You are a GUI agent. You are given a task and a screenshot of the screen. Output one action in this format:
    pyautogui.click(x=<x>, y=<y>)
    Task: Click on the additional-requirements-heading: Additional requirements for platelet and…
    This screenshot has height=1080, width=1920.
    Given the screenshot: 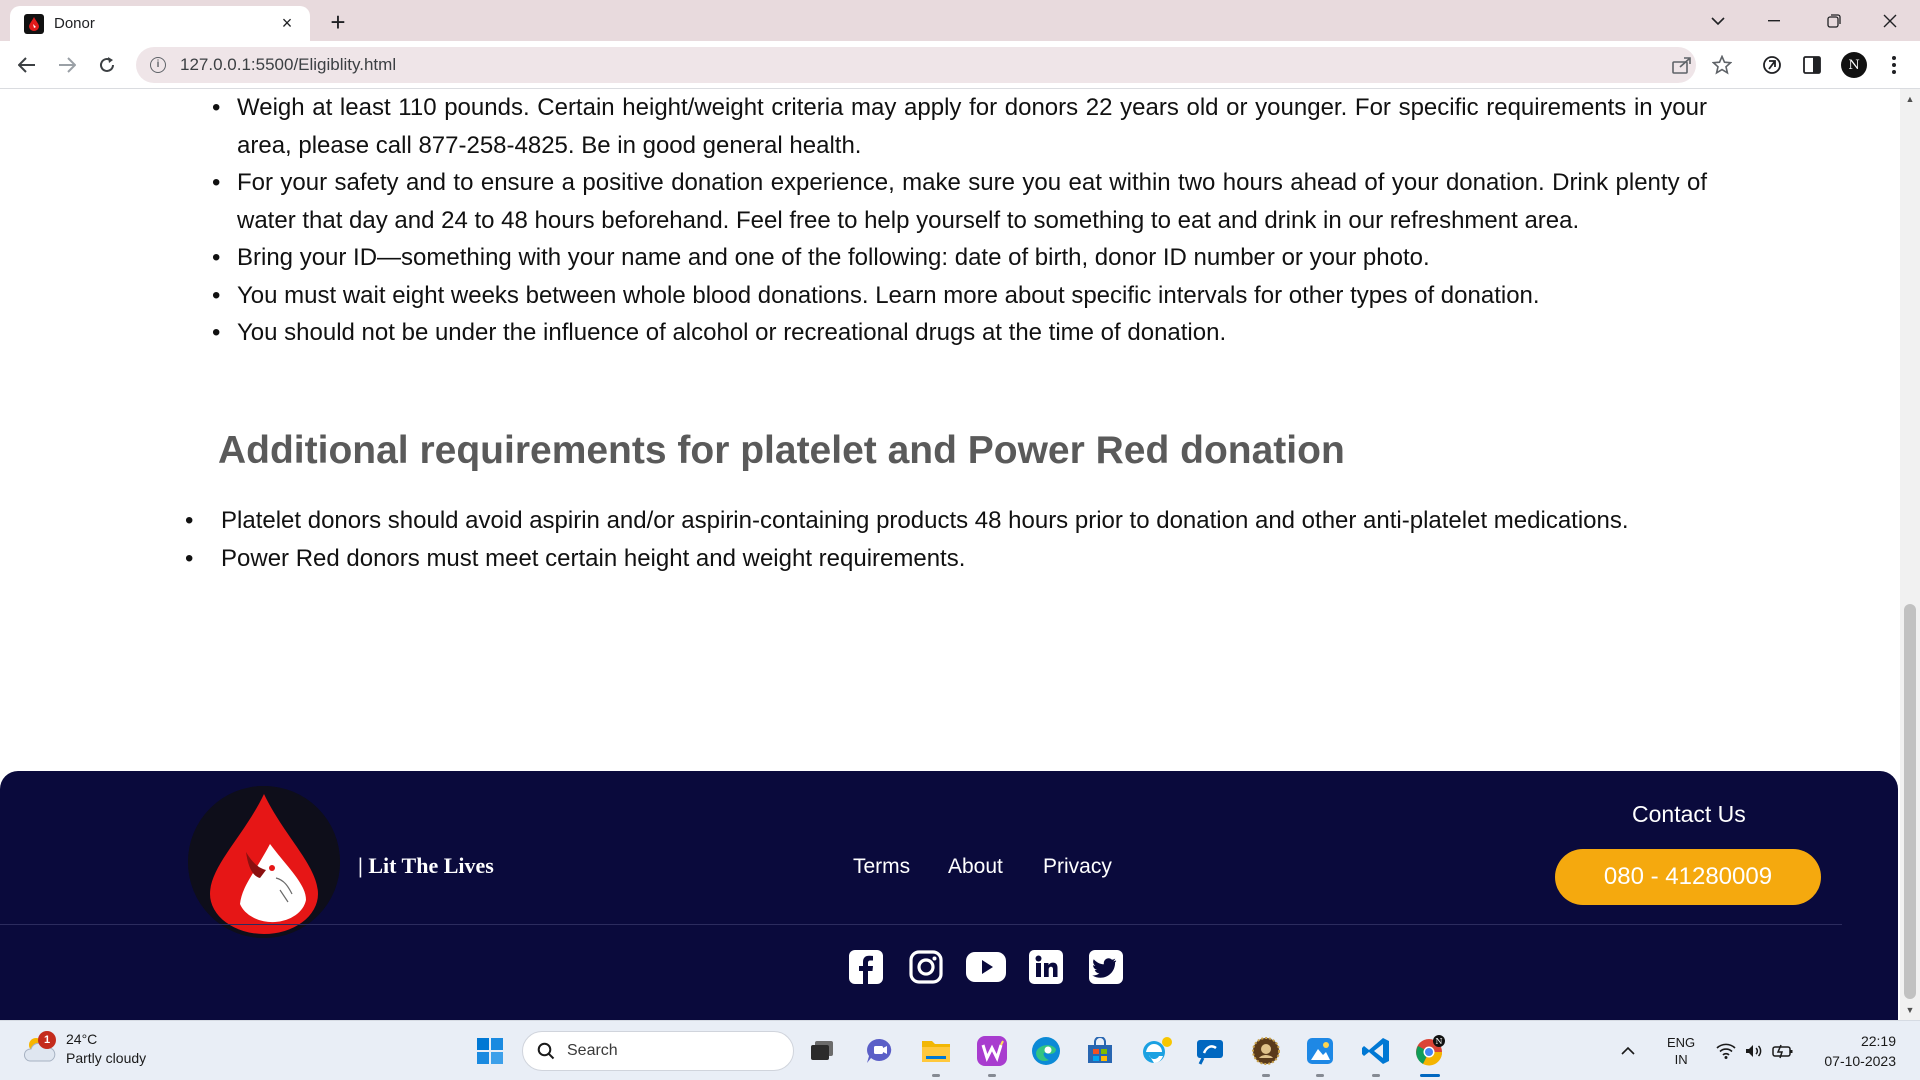 What is the action you would take?
    pyautogui.click(x=781, y=450)
    